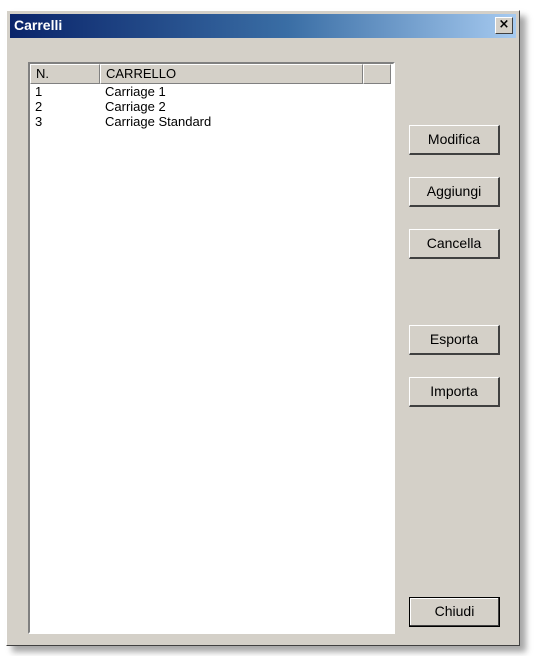 The width and height of the screenshot is (534, 656). What do you see at coordinates (454, 612) in the screenshot?
I see `chiudi-button: Chiudi` at bounding box center [454, 612].